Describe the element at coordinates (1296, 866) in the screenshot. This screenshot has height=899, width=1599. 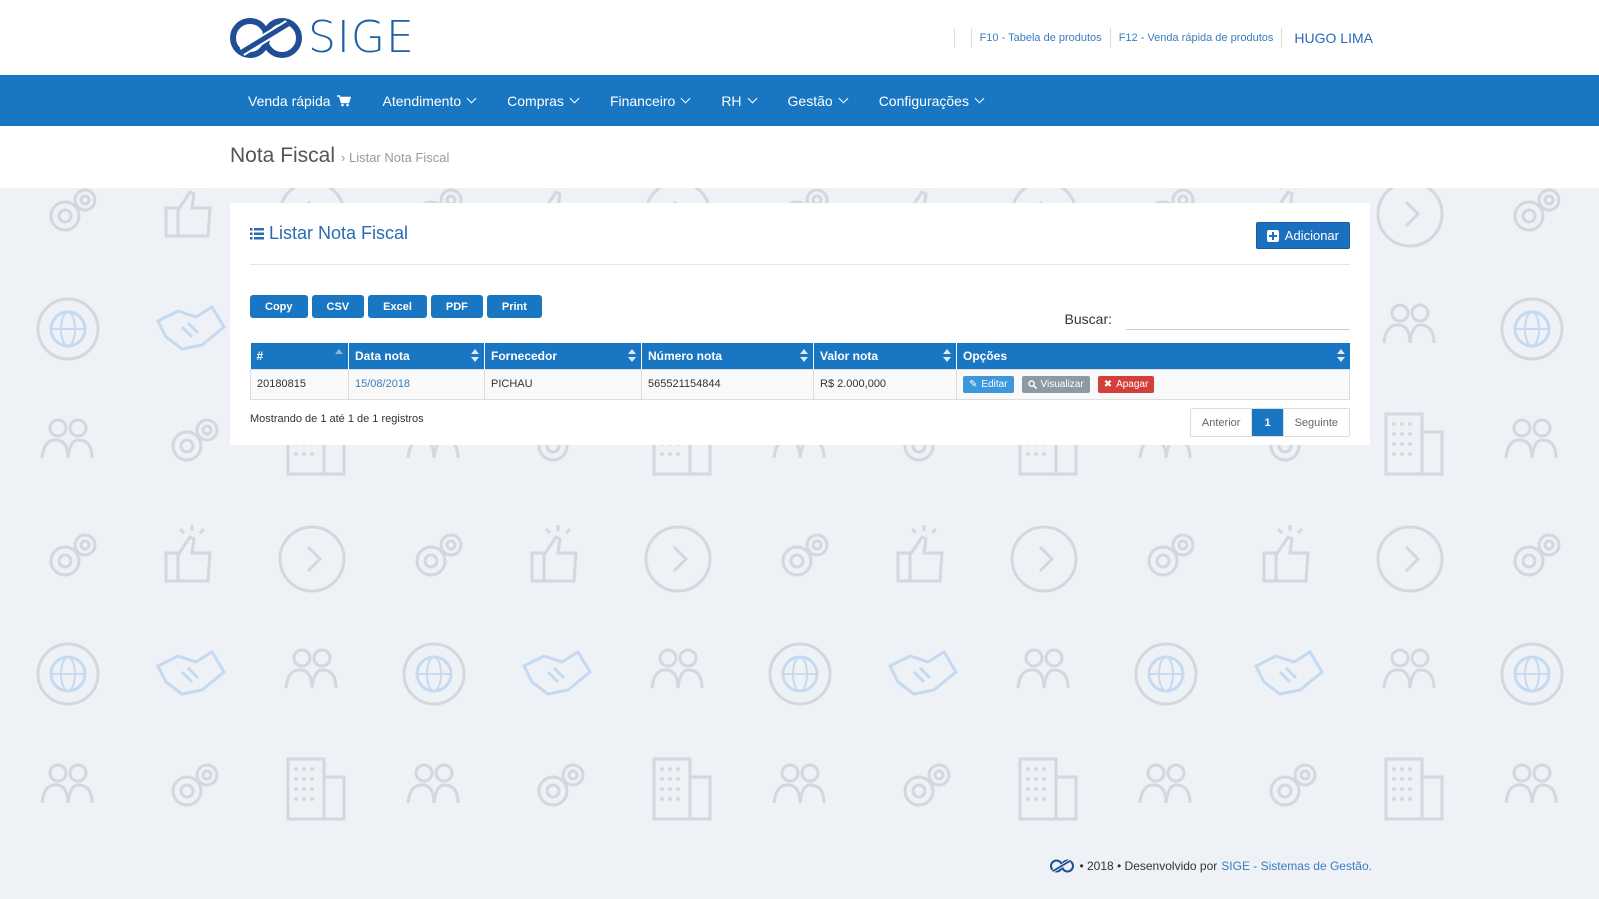
I see `footer-link: SIGE - Sistemas de Gestão.` at that location.